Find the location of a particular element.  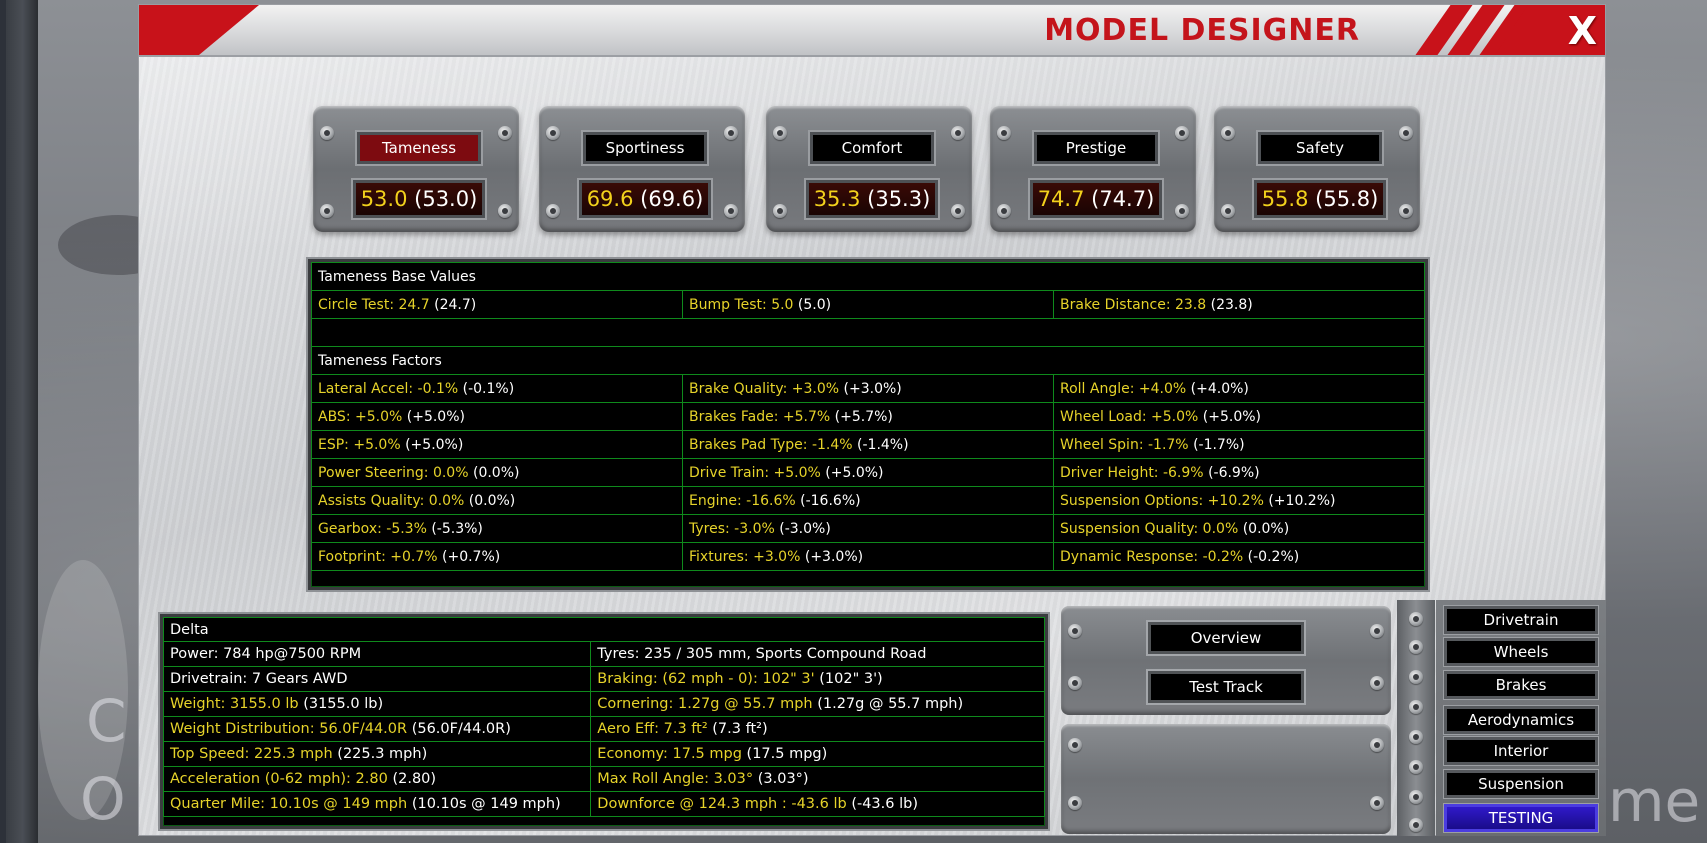

stat-previous: (-1.4%) is located at coordinates (883, 444).